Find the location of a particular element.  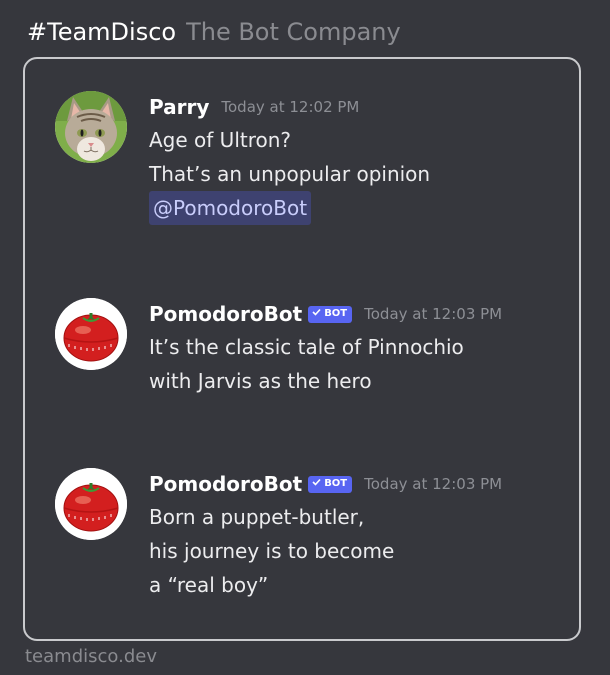

cat-avatar-icon is located at coordinates (91, 127).